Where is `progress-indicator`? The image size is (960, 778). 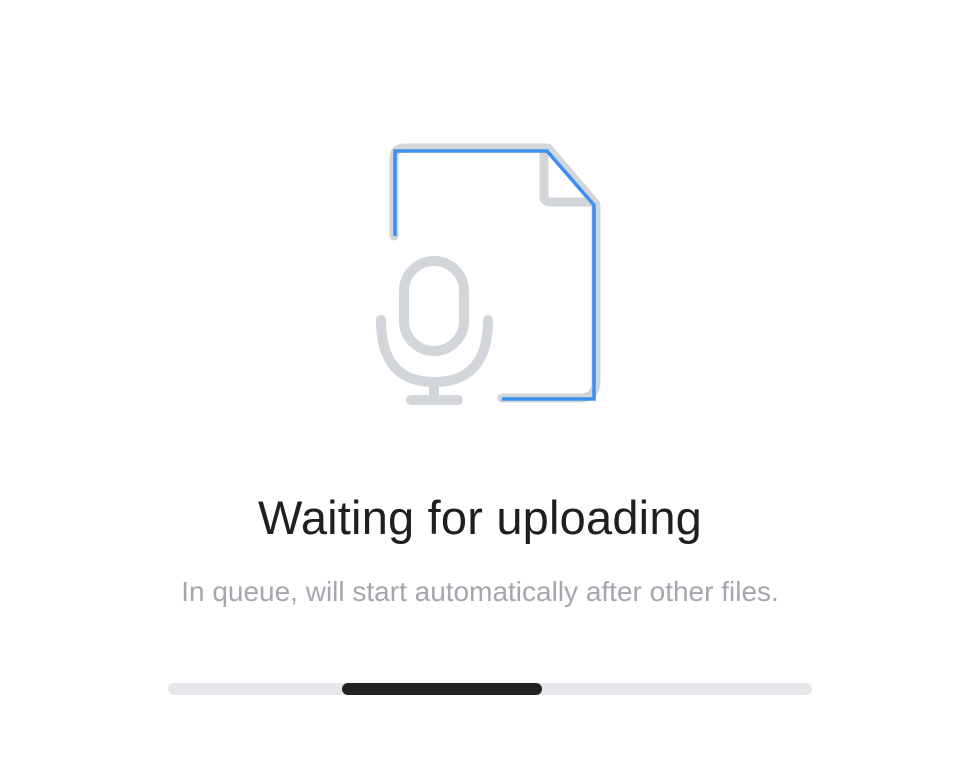
progress-indicator is located at coordinates (442, 689).